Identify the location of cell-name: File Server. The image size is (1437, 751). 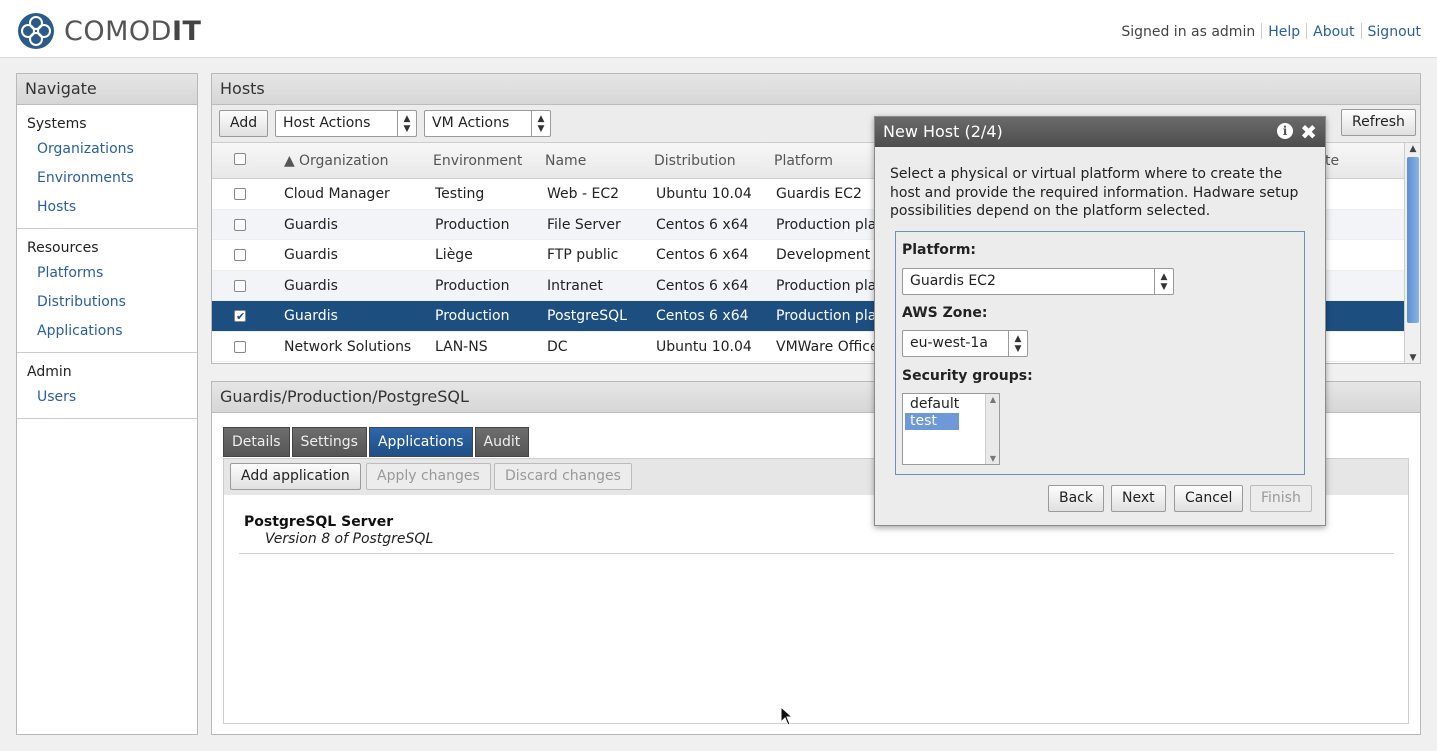
(584, 224).